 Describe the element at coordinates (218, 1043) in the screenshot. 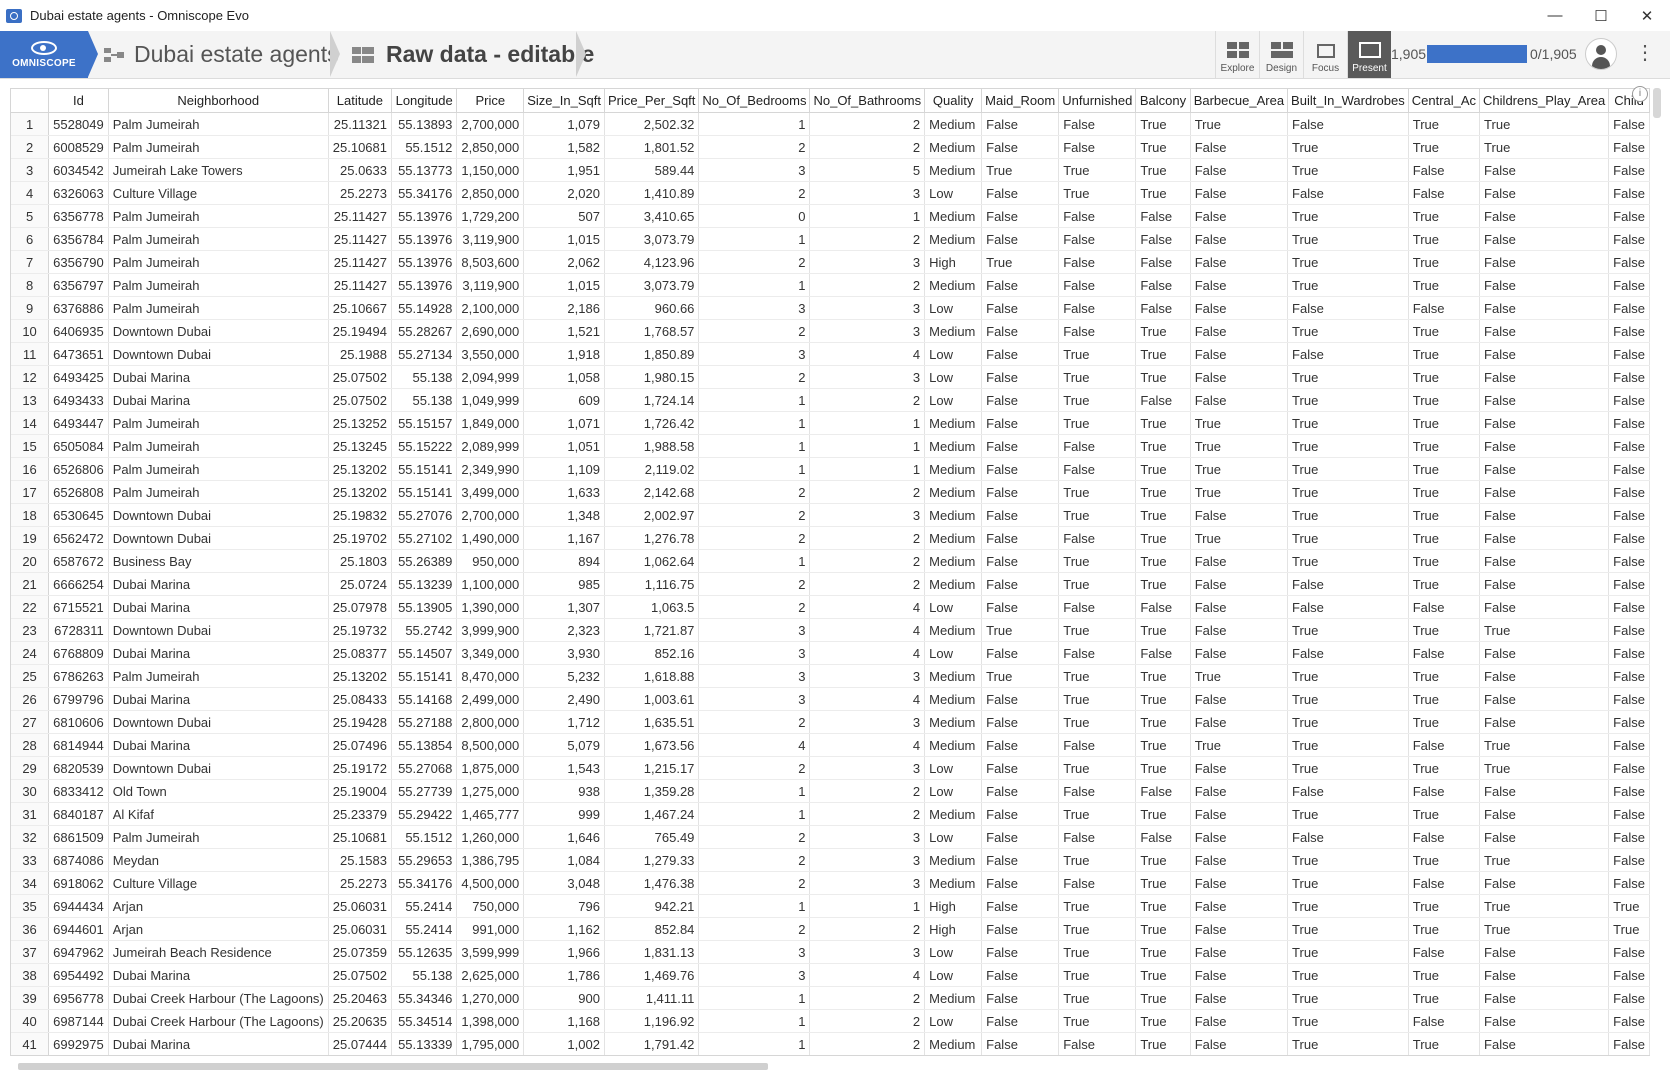

I see `table-cell: Dubai Marina` at that location.